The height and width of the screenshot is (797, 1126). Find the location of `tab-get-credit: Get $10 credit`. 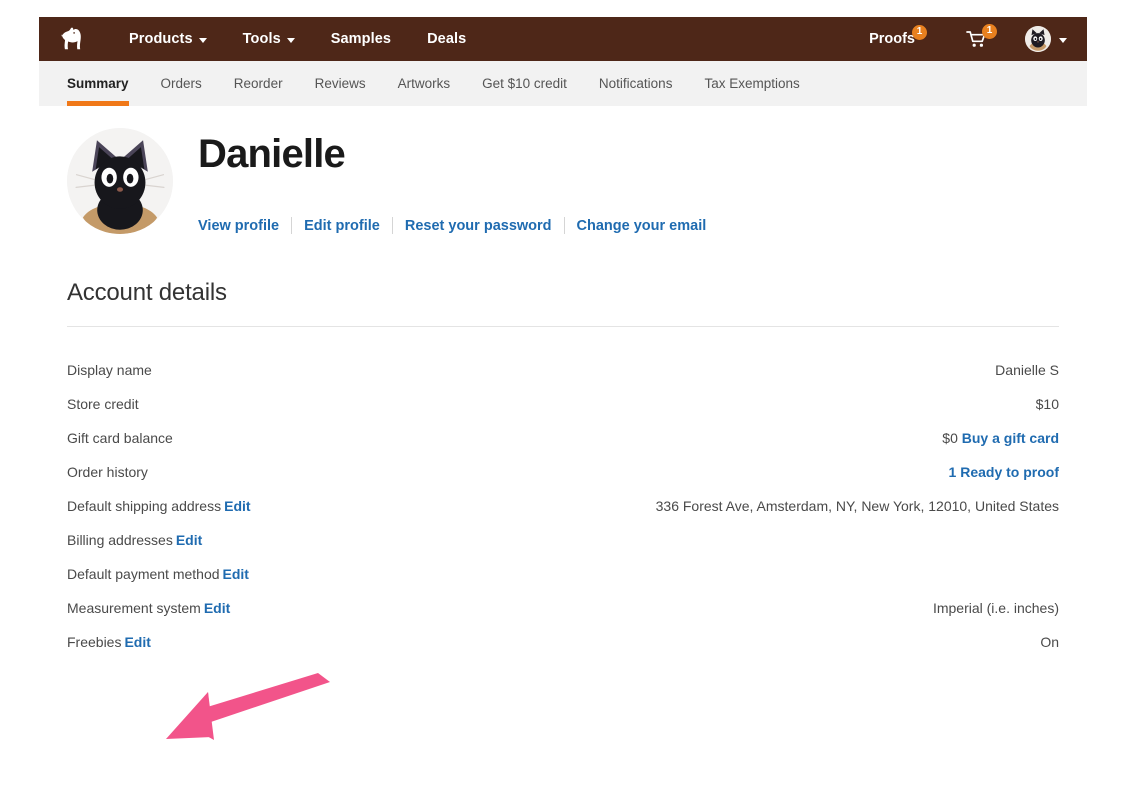

tab-get-credit: Get $10 credit is located at coordinates (524, 83).